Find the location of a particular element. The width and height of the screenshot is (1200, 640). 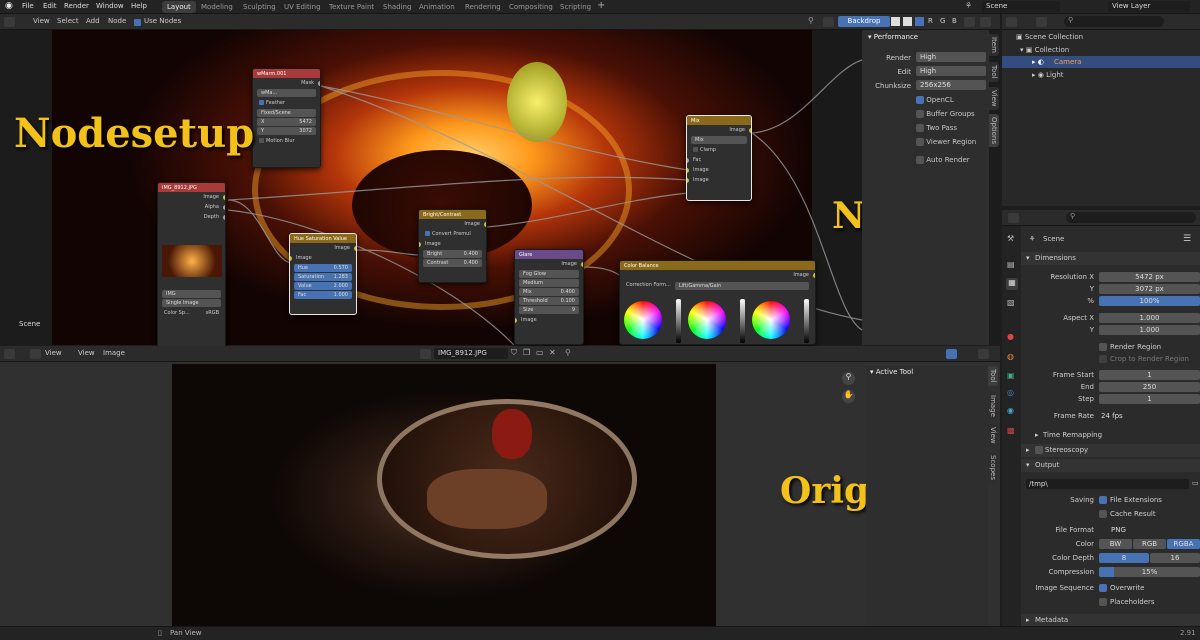

tab-modeling: Modeling is located at coordinates (217, 7).